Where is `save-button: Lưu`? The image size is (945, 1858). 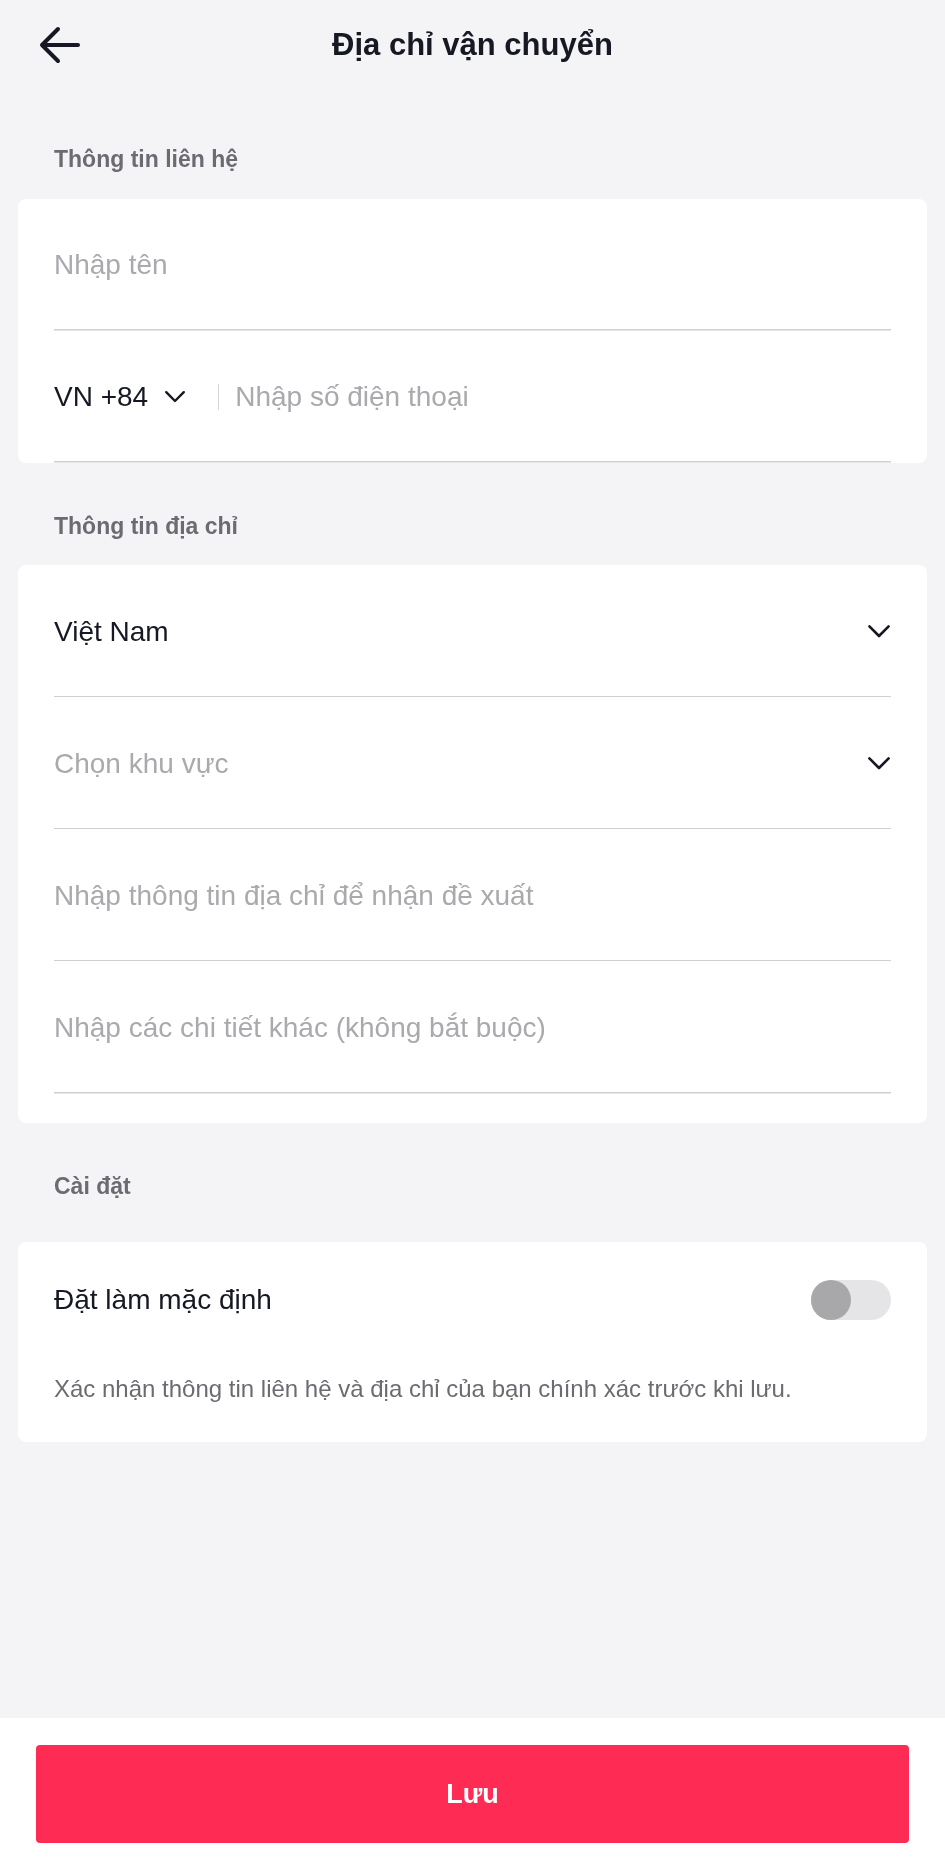 save-button: Lưu is located at coordinates (472, 1794).